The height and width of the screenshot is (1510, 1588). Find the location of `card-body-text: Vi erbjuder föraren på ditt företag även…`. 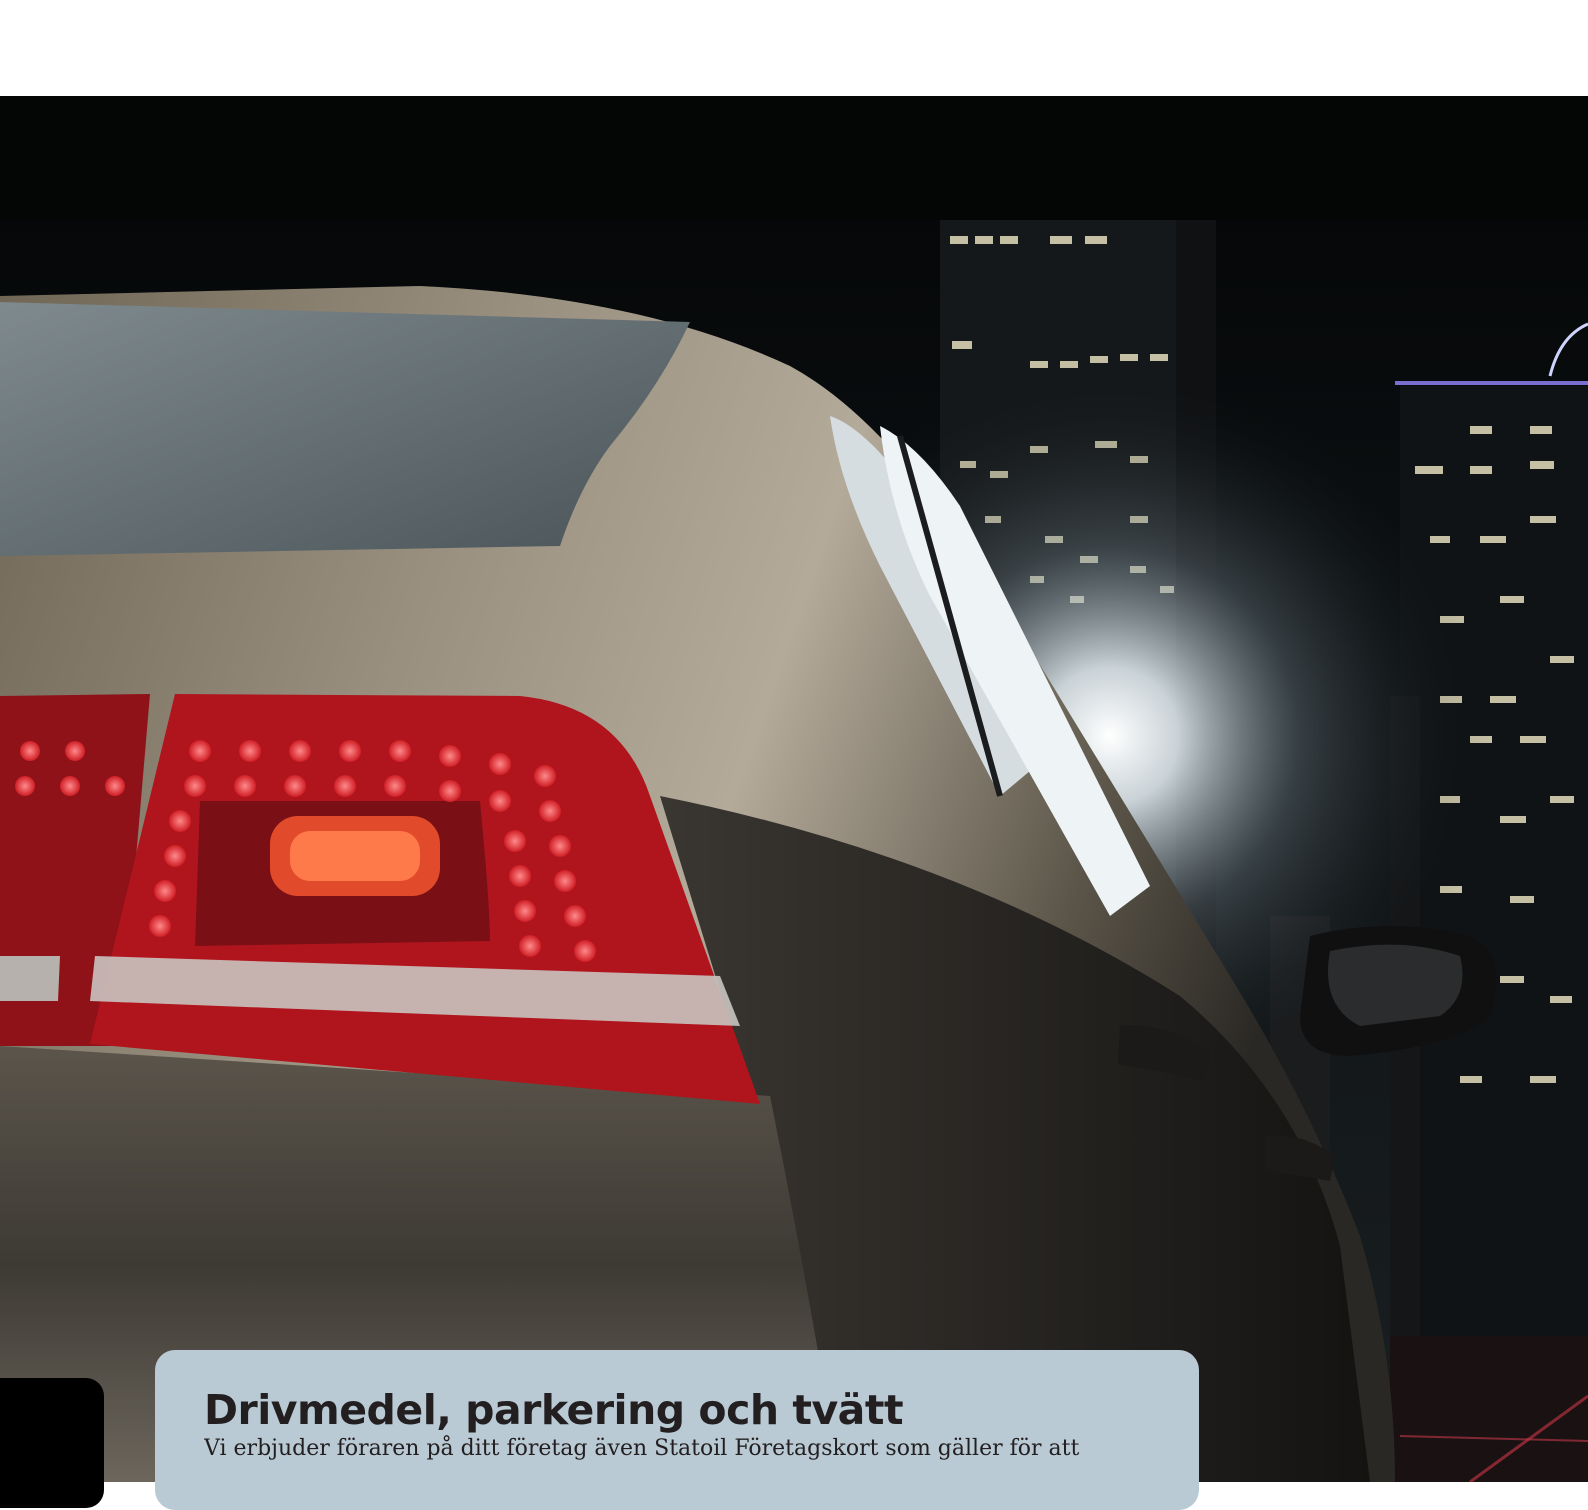

card-body-text: Vi erbjuder föraren på ditt företag även… is located at coordinates (642, 1449).